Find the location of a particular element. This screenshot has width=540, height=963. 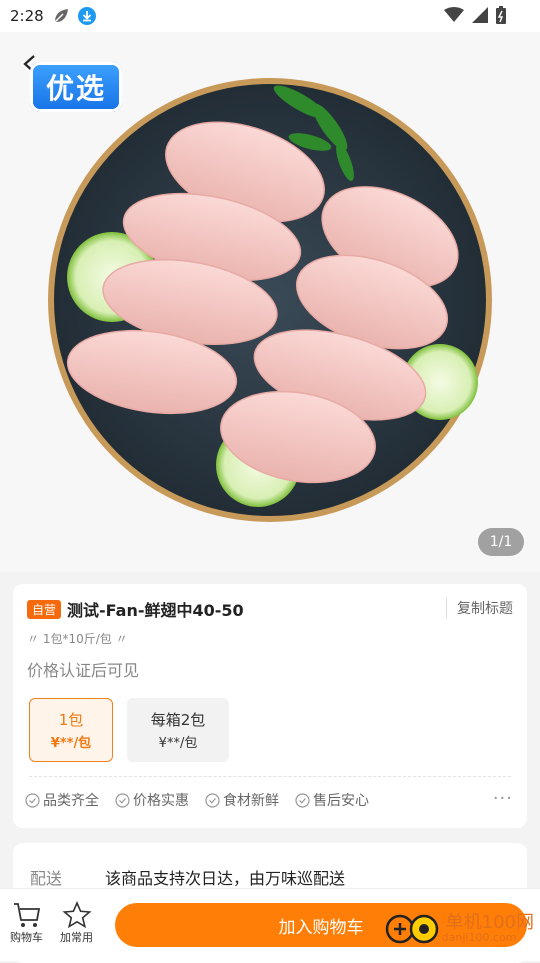

option-label: 1包 is located at coordinates (71, 720).